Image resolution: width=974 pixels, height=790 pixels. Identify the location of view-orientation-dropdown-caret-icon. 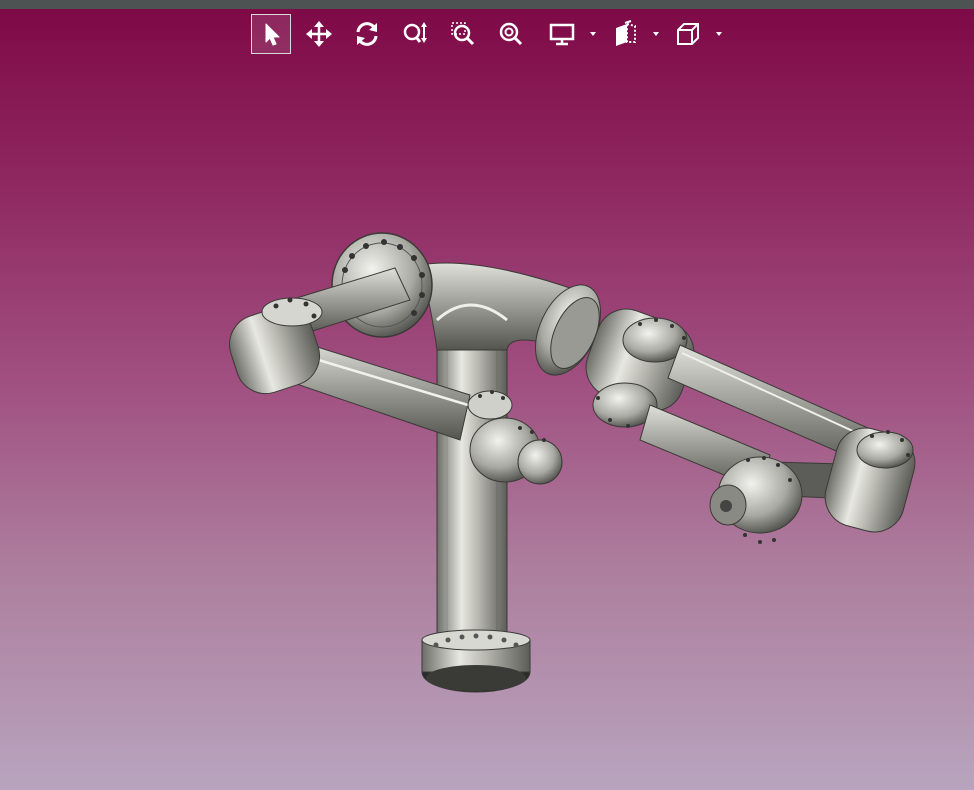
(719, 34).